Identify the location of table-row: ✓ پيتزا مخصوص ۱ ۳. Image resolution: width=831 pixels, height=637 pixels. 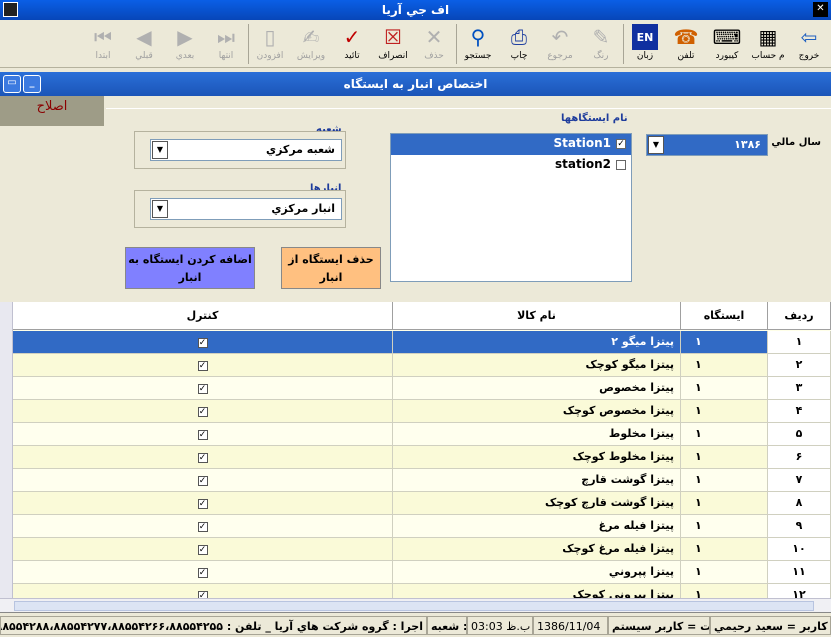
(422, 388).